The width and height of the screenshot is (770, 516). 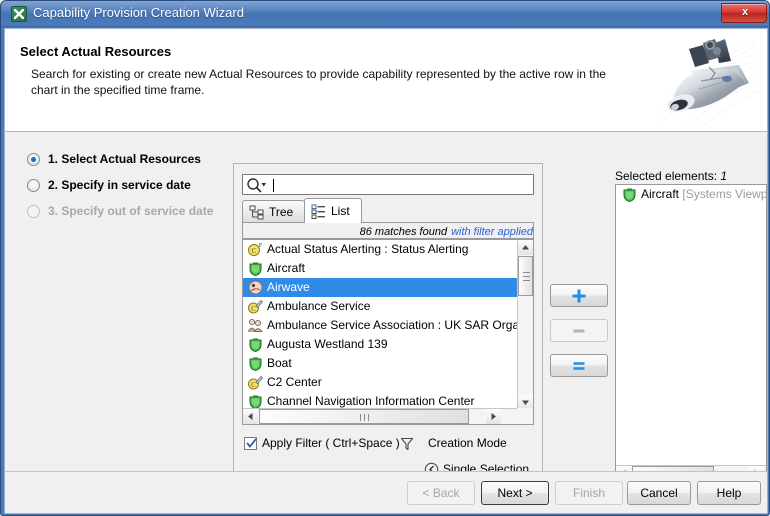 I want to click on list-item: Augusta Westland 139, so click(x=380, y=344).